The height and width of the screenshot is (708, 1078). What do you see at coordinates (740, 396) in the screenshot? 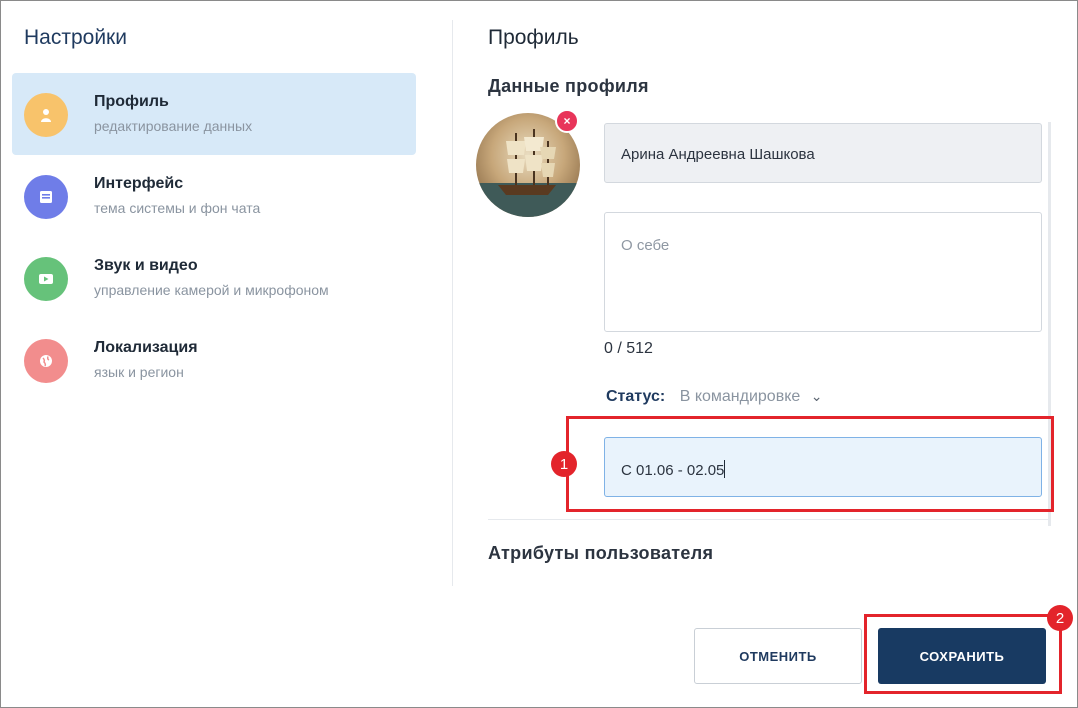
I see `status-value: В командировке` at bounding box center [740, 396].